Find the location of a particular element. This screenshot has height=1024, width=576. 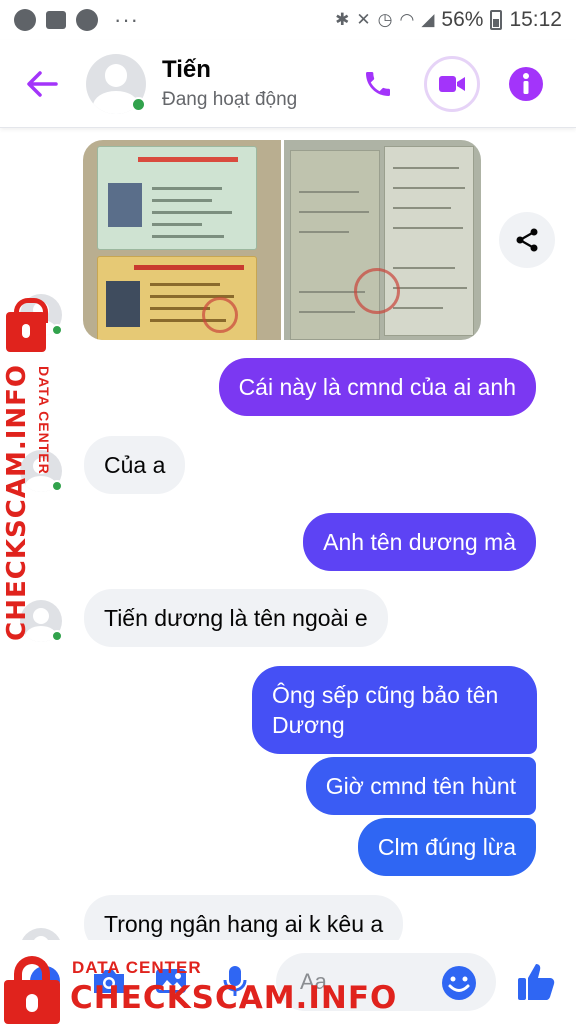

message-bubble-outgoing: Ông sếp cũng bảo tên Dương is located at coordinates (394, 710).